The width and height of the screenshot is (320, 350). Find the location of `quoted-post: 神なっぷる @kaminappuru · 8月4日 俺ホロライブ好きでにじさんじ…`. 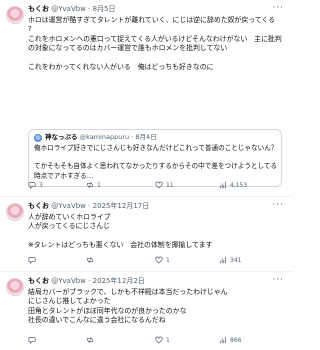

quoted-post: 神なっぷる @kaminappuru · 8月4日 俺ホロライブ好きでにじさんじ… is located at coordinates (155, 158).